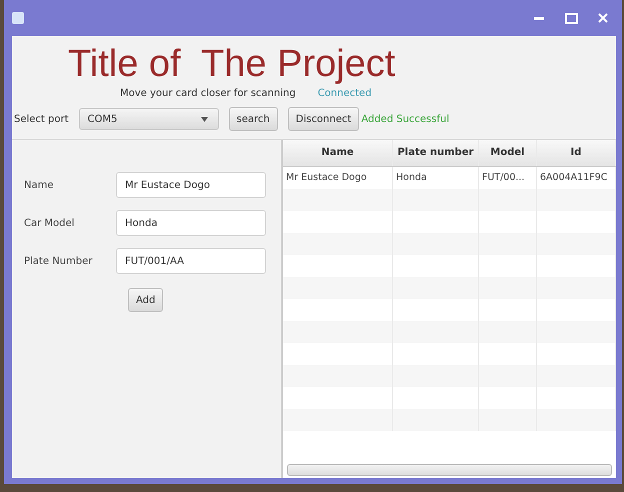  I want to click on column-header: Model, so click(508, 153).